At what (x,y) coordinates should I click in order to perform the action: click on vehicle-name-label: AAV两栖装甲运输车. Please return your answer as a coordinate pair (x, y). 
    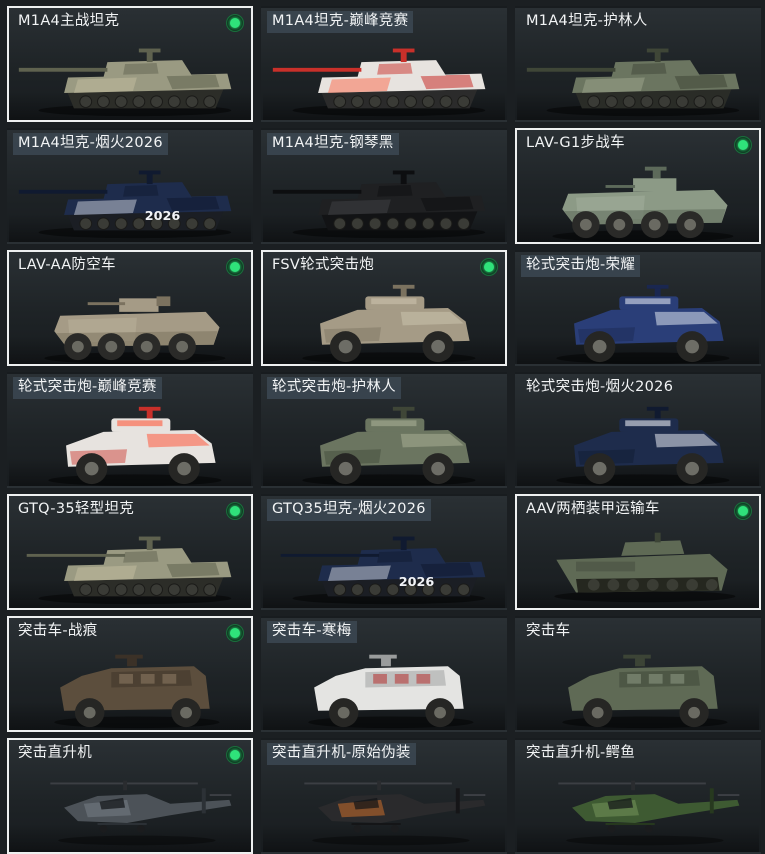
    Looking at the image, I should click on (593, 509).